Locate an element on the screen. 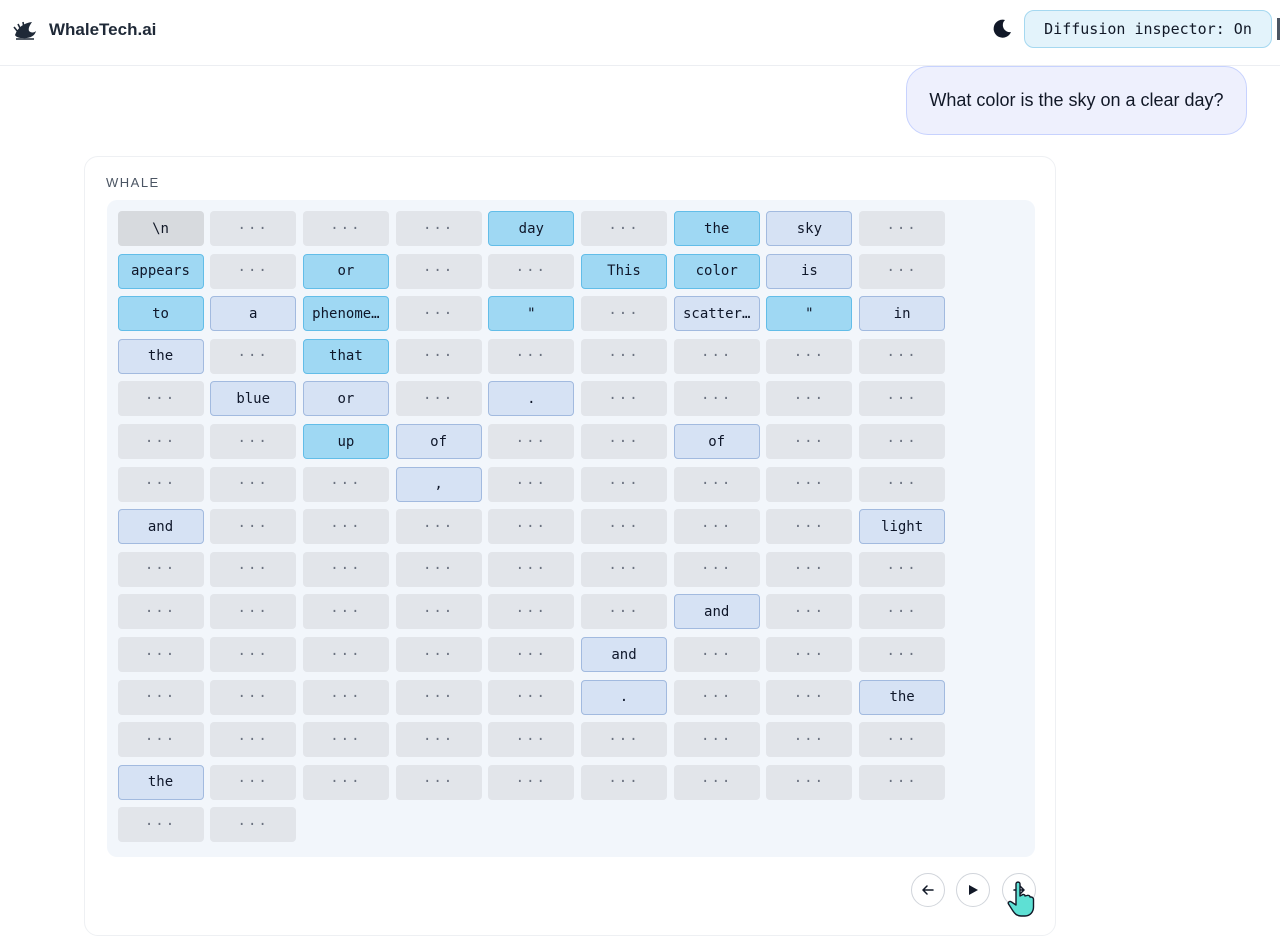  token-cell: in is located at coordinates (902, 314).